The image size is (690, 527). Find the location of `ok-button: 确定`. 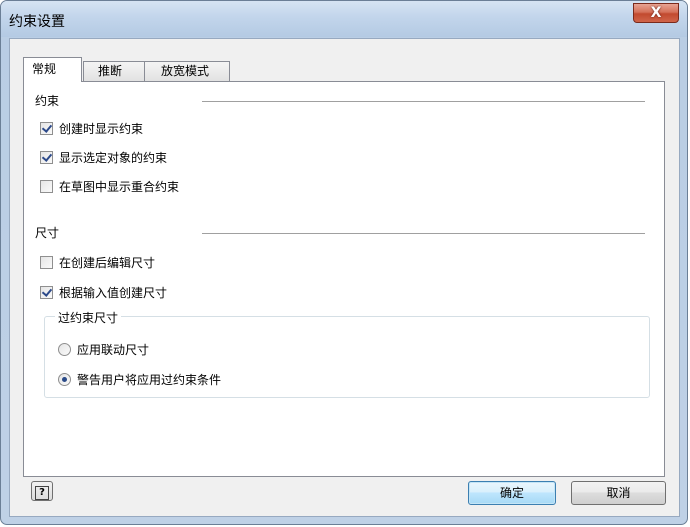

ok-button: 确定 is located at coordinates (512, 493).